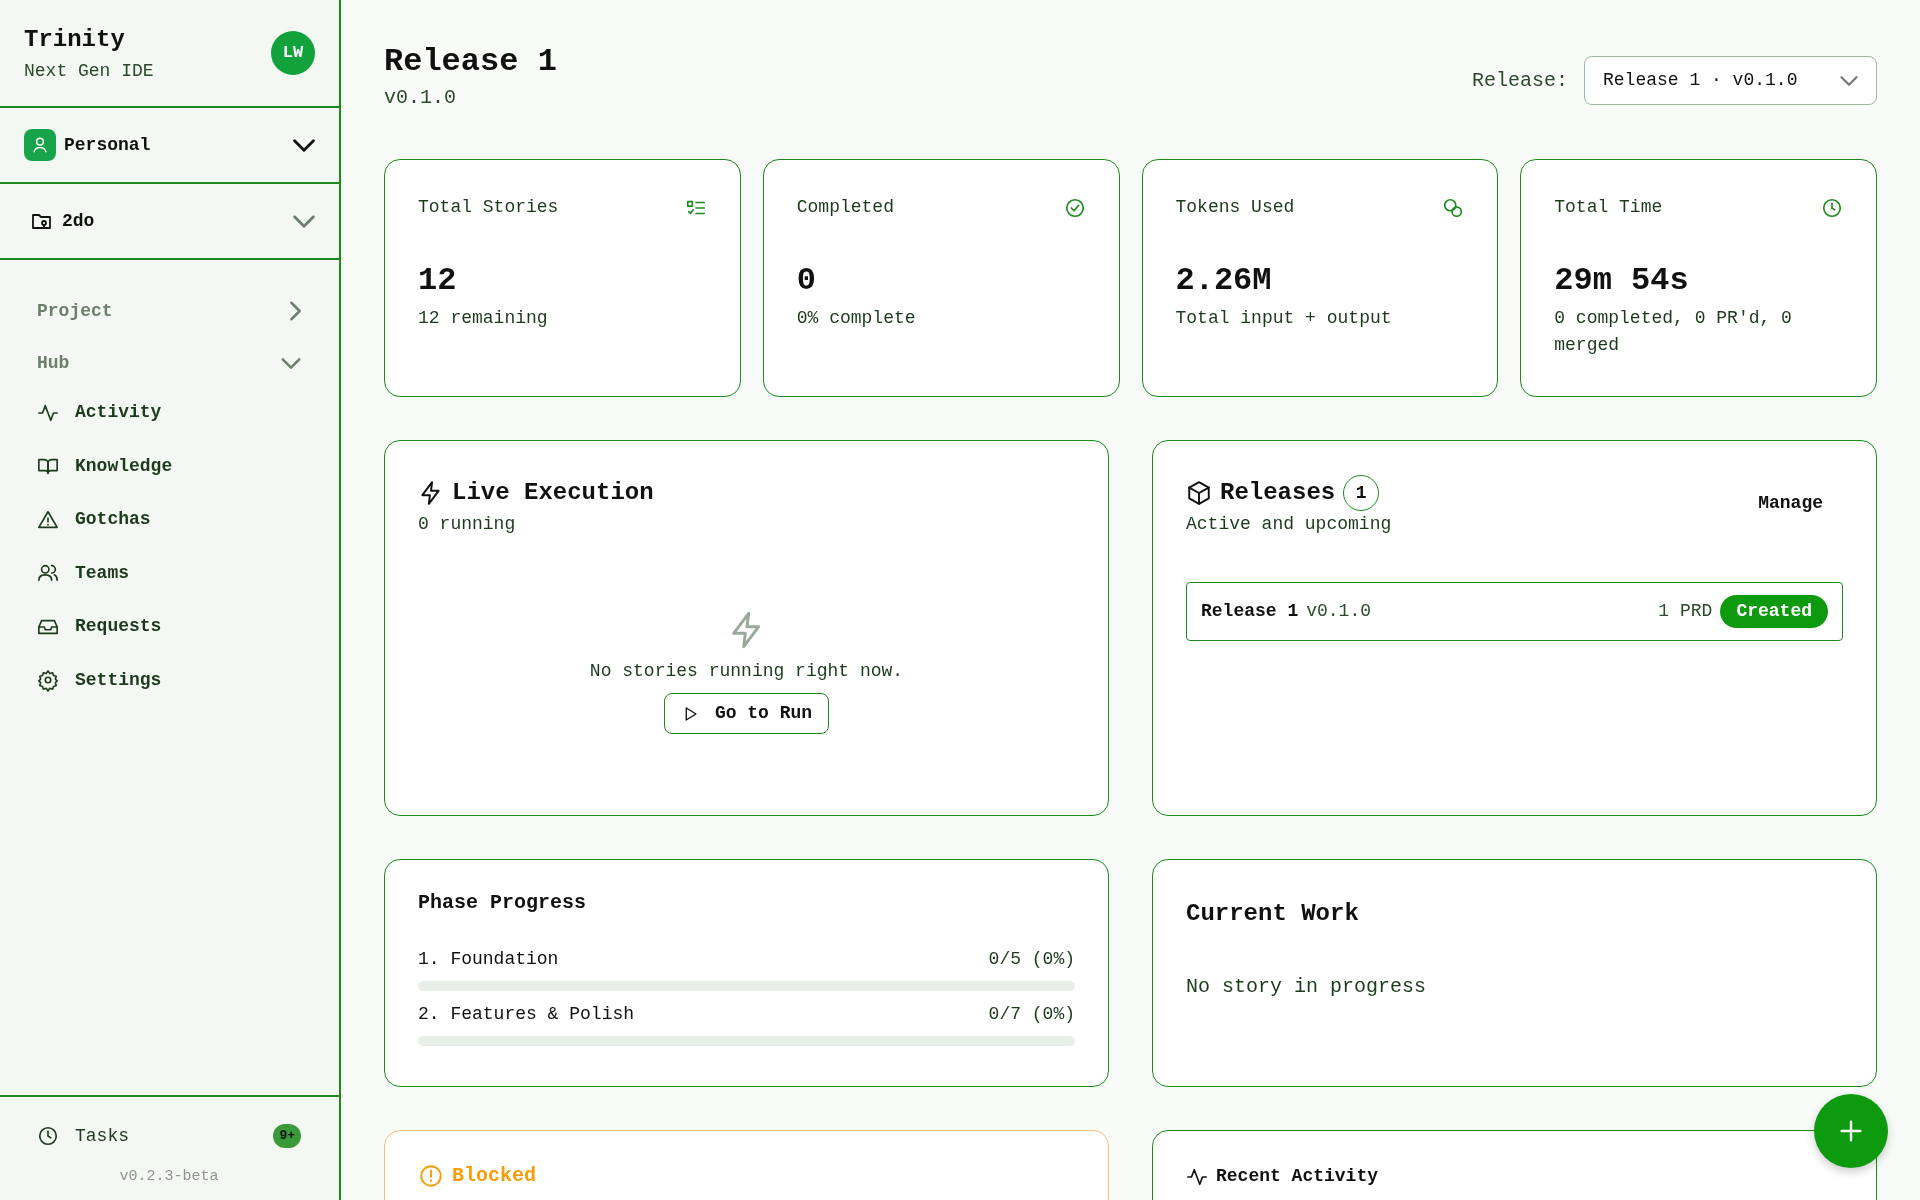  What do you see at coordinates (845, 208) in the screenshot?
I see `stat-label: Completed` at bounding box center [845, 208].